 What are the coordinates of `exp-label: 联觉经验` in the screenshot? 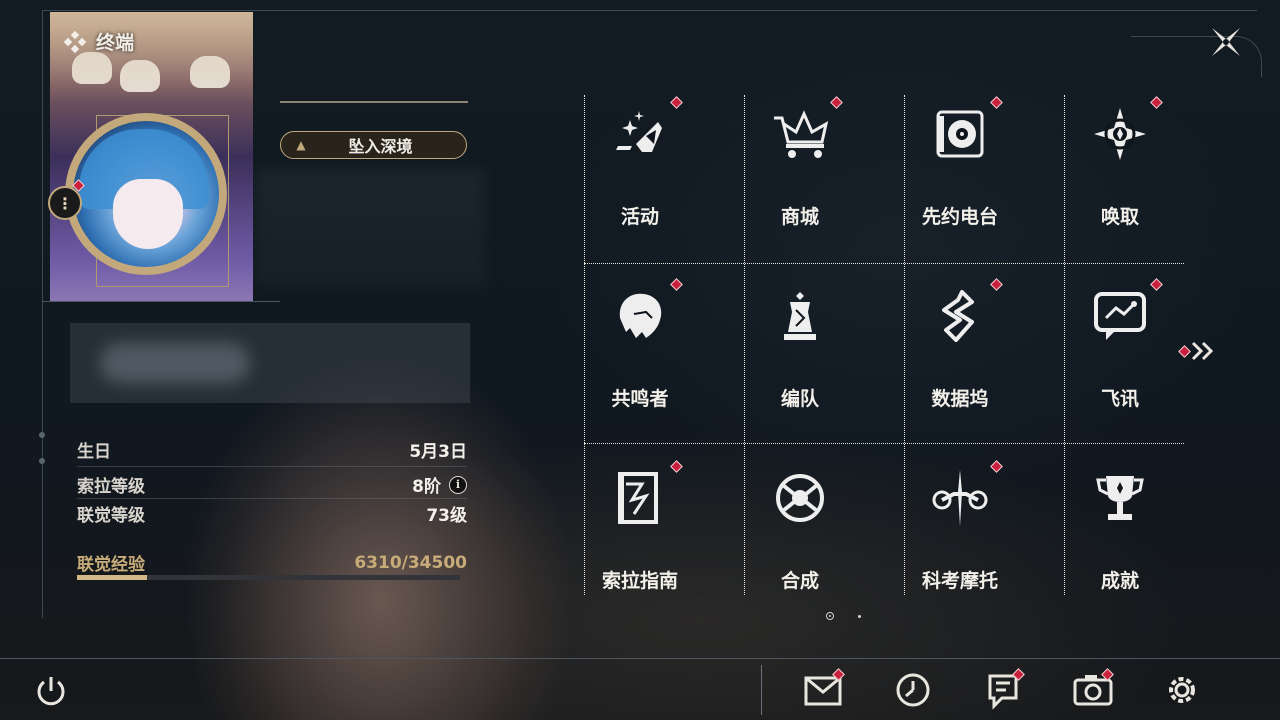 It's located at (111, 565).